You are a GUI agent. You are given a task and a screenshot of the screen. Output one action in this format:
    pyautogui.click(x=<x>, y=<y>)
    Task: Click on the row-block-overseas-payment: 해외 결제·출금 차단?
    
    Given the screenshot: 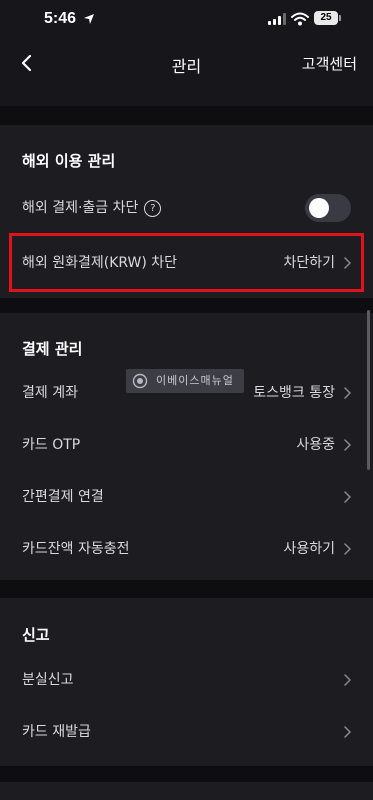 What is the action you would take?
    pyautogui.click(x=186, y=208)
    